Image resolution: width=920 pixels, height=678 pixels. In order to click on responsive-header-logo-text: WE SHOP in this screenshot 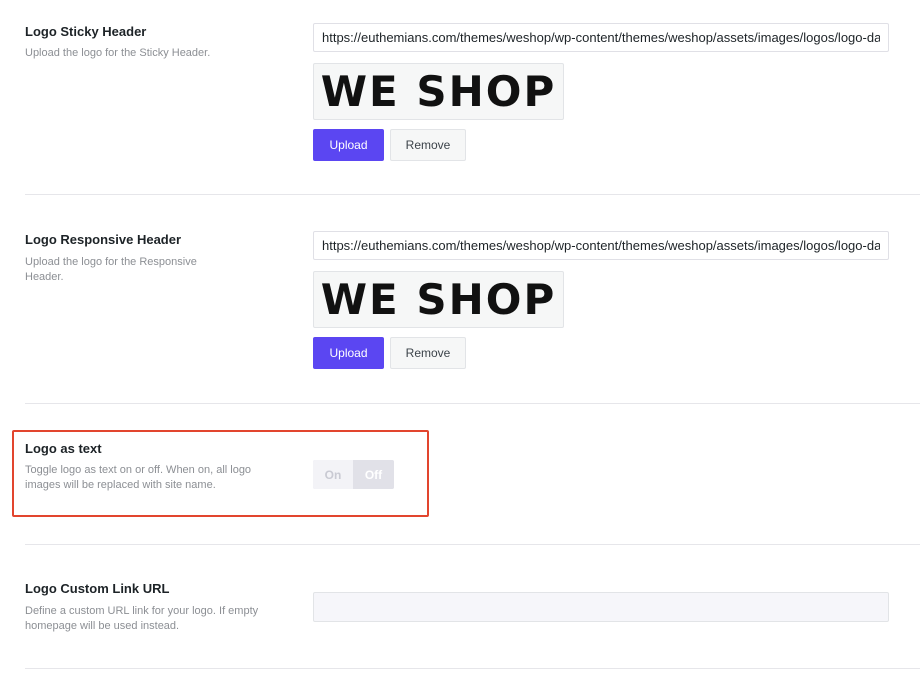, I will do `click(438, 299)`.